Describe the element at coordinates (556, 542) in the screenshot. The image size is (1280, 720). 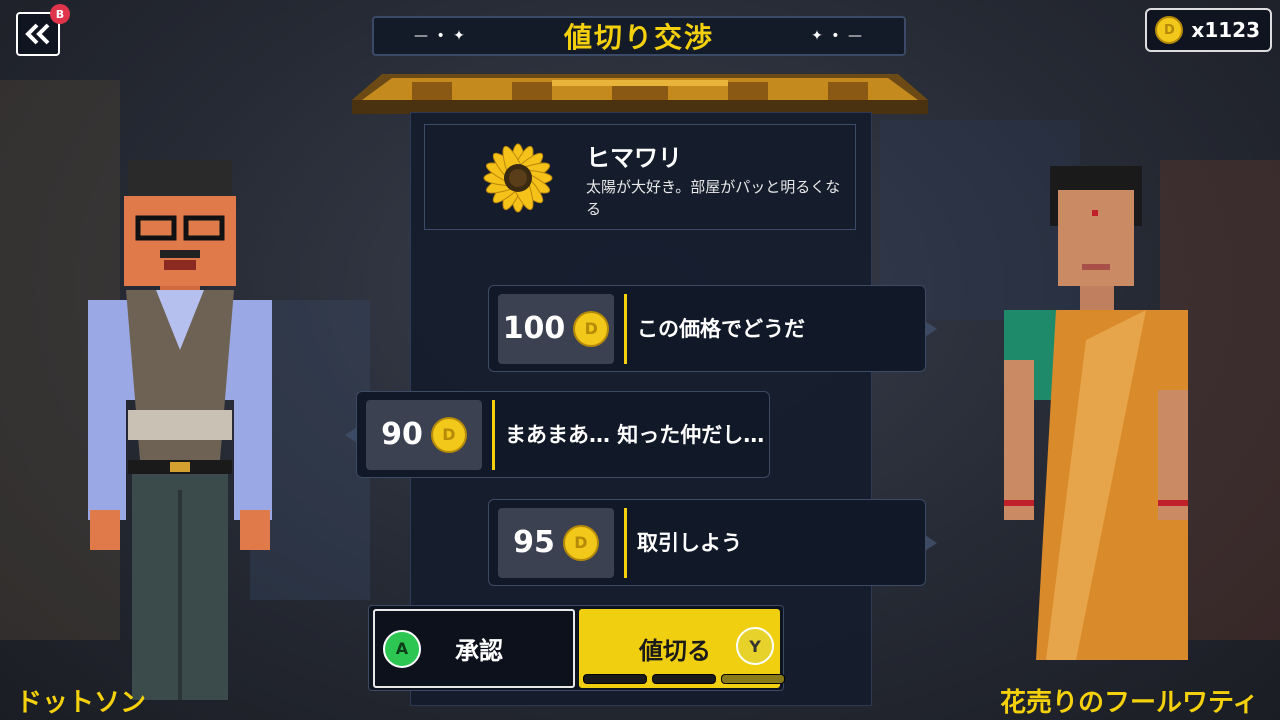
I see `offer-price-box: 95 D` at that location.